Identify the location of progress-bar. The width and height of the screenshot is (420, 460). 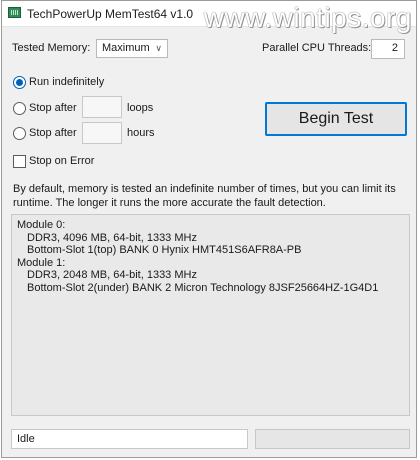
(332, 439).